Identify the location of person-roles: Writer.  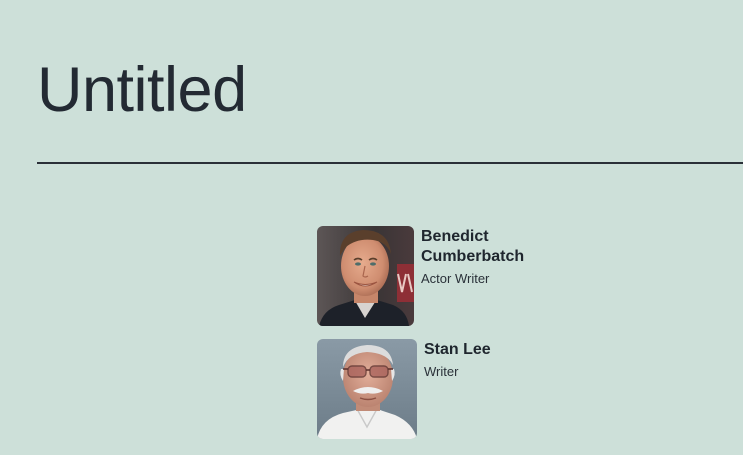
(441, 371).